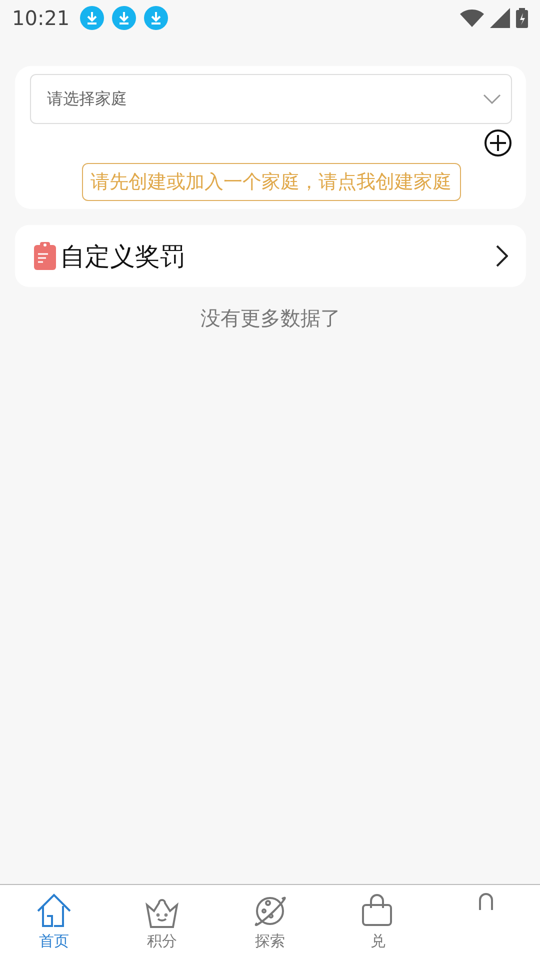 Image resolution: width=540 pixels, height=960 pixels. Describe the element at coordinates (500, 18) in the screenshot. I see `signal-icon` at that location.